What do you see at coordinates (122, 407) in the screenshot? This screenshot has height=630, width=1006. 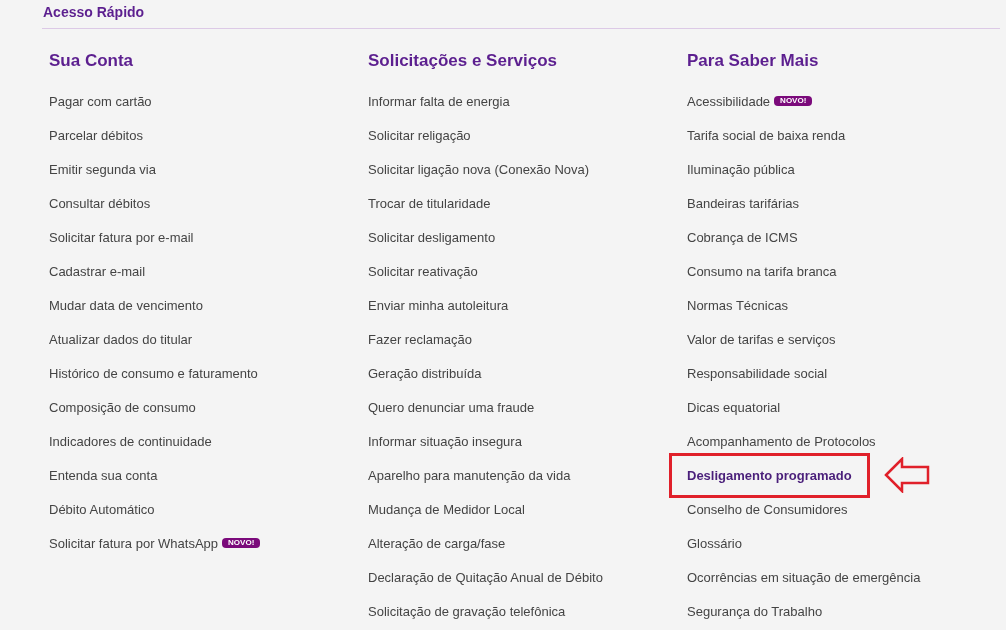 I see `link: Composição de consumo` at bounding box center [122, 407].